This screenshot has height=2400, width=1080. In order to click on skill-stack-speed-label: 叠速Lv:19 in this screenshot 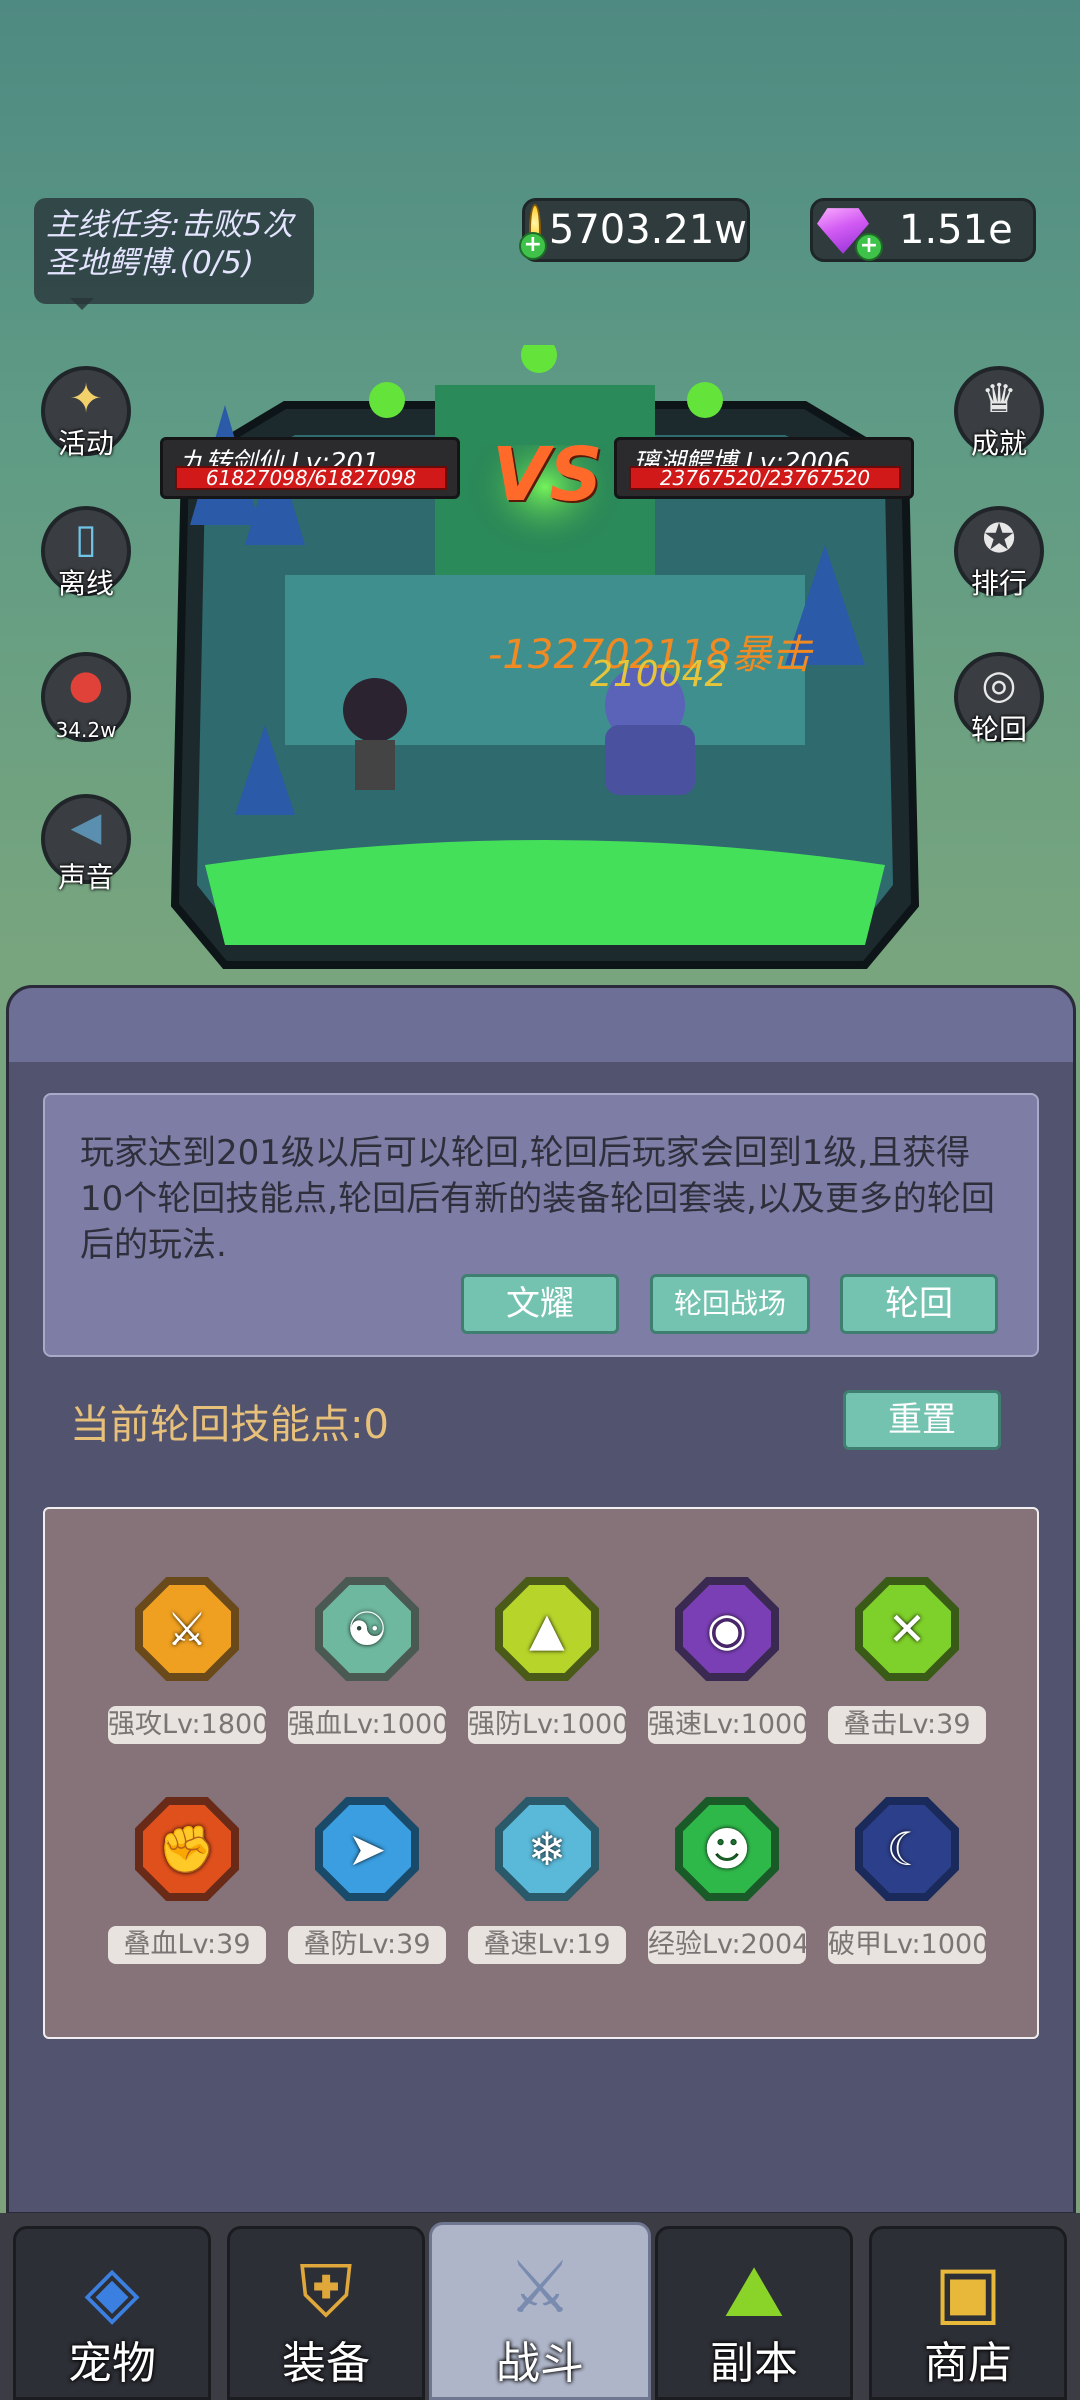, I will do `click(547, 1945)`.